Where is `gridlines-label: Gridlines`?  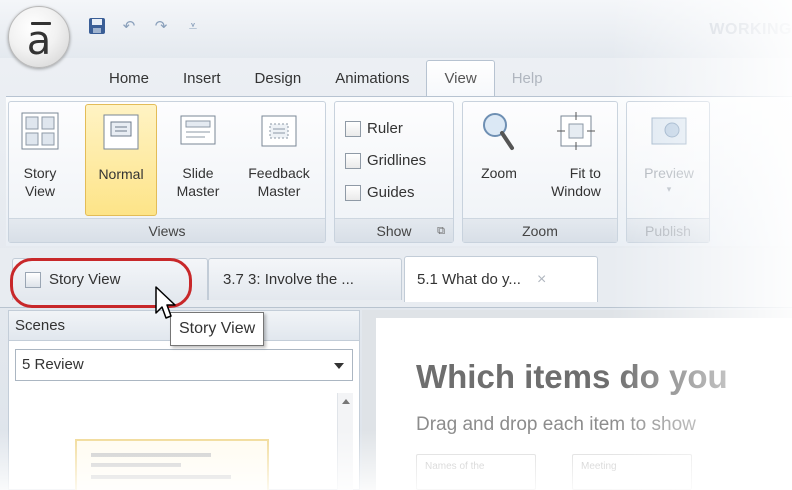 gridlines-label: Gridlines is located at coordinates (397, 160).